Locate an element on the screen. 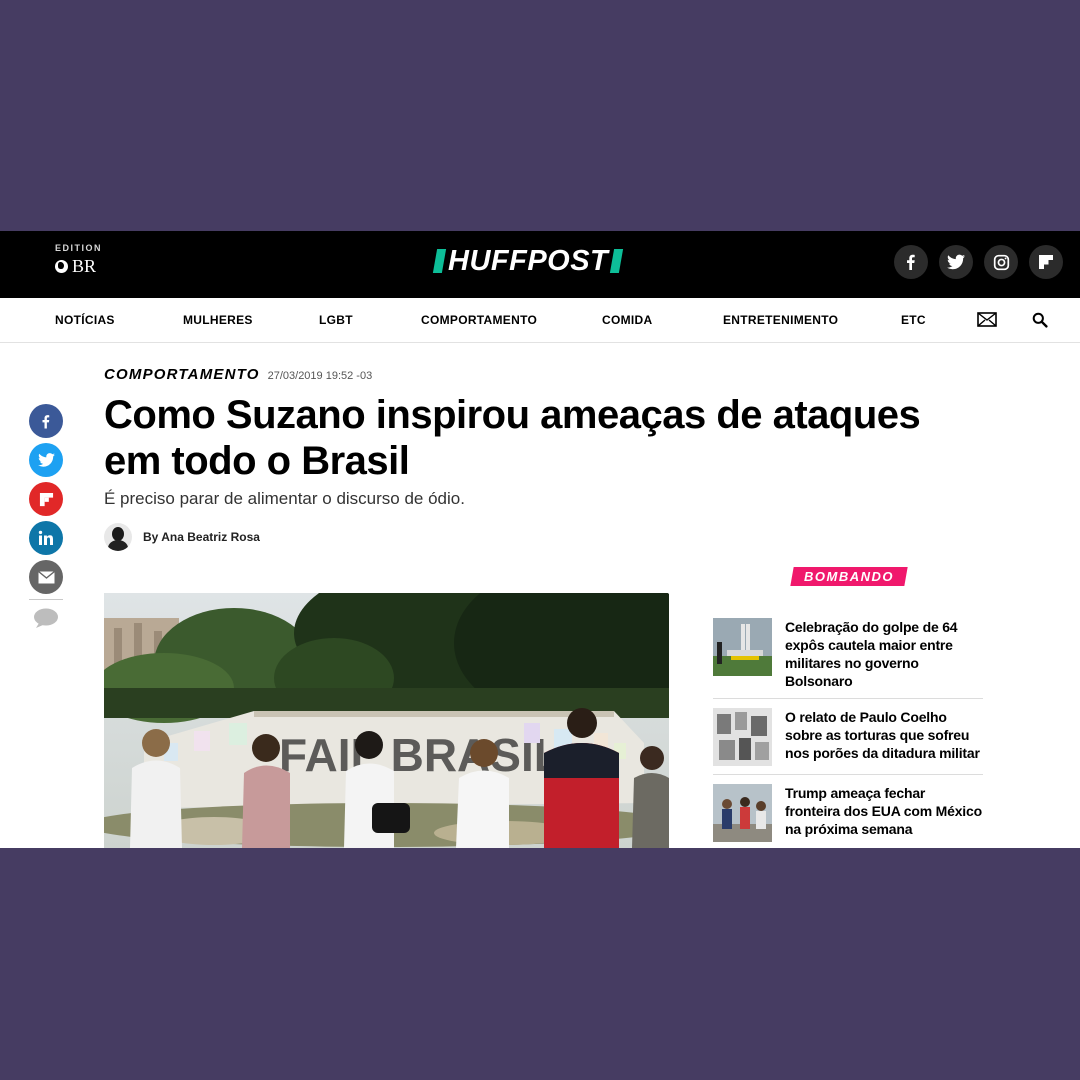 Image resolution: width=1080 pixels, height=1080 pixels. nav-item-lgbt: LGBT is located at coordinates (336, 320).